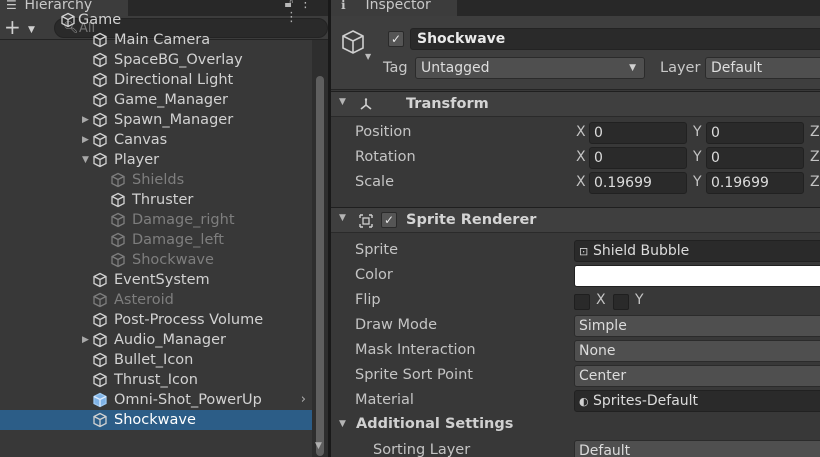 The width and height of the screenshot is (820, 457). I want to click on hierarchy-item: Thrust_Icon, so click(156, 380).